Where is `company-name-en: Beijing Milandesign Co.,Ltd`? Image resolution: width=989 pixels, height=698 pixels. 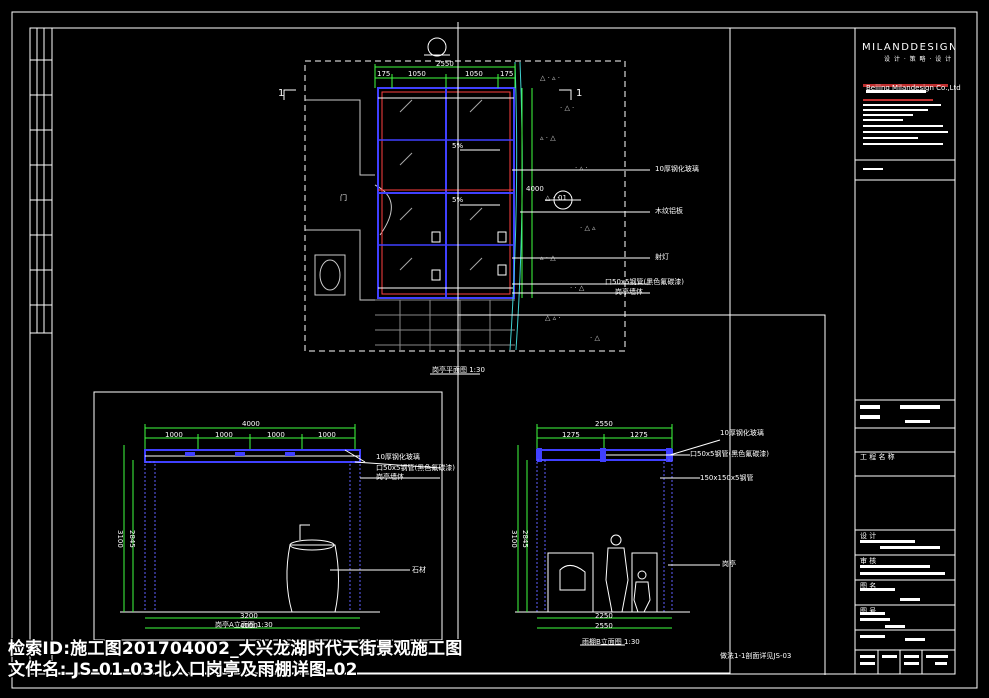
company-name-en: Beijing Milandesign Co.,Ltd is located at coordinates (913, 88).